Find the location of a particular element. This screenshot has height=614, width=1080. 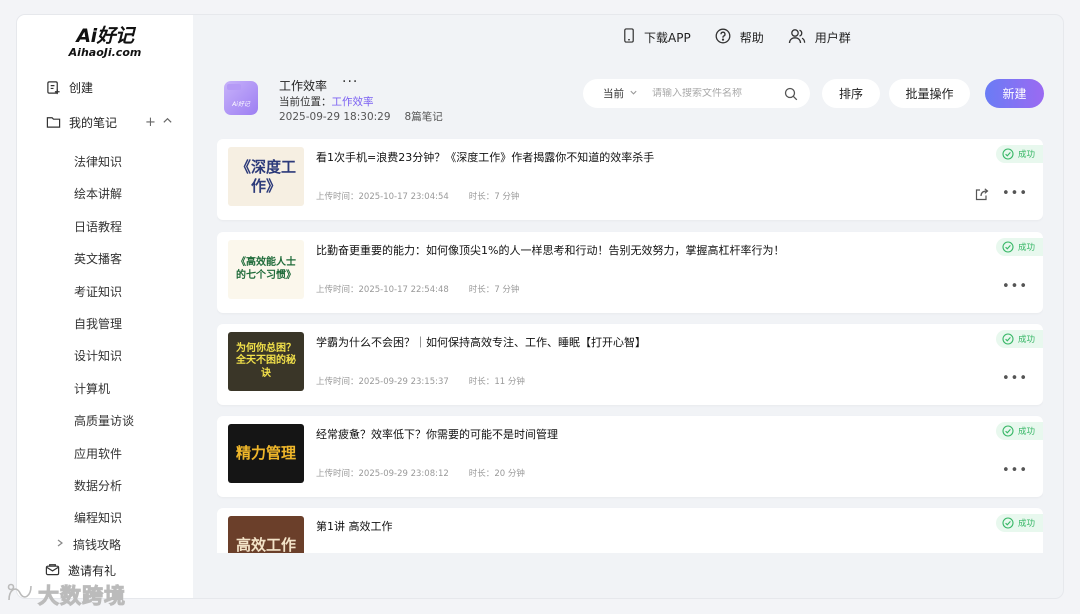

collapse-chevron-icon is located at coordinates (167, 122).